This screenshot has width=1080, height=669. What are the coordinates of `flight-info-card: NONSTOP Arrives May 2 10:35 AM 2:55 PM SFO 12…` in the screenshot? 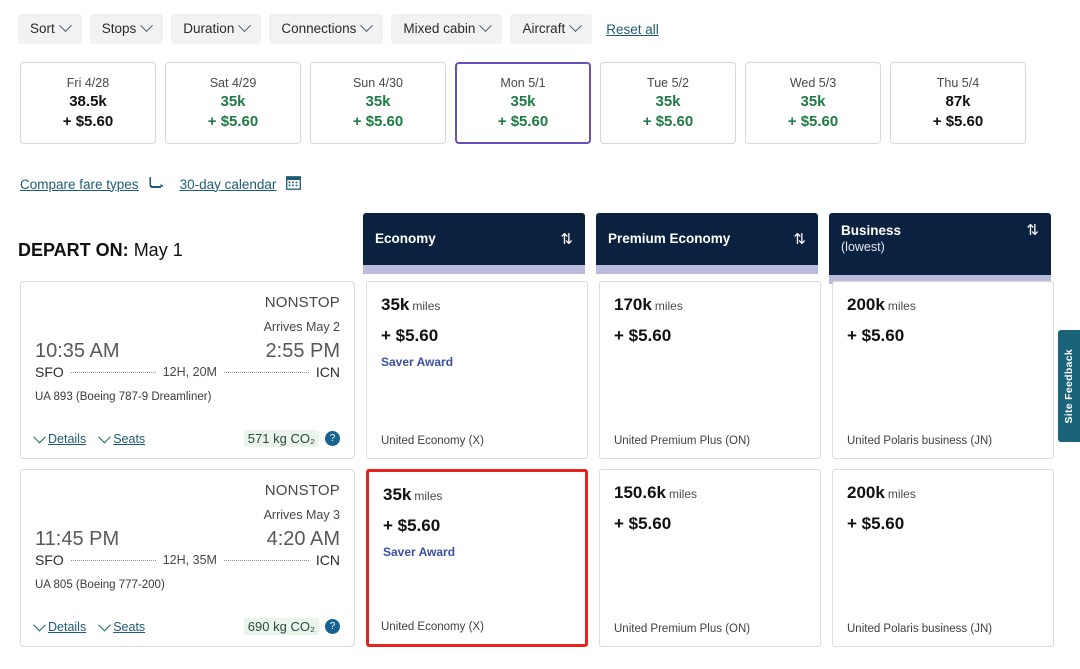 It's located at (187, 370).